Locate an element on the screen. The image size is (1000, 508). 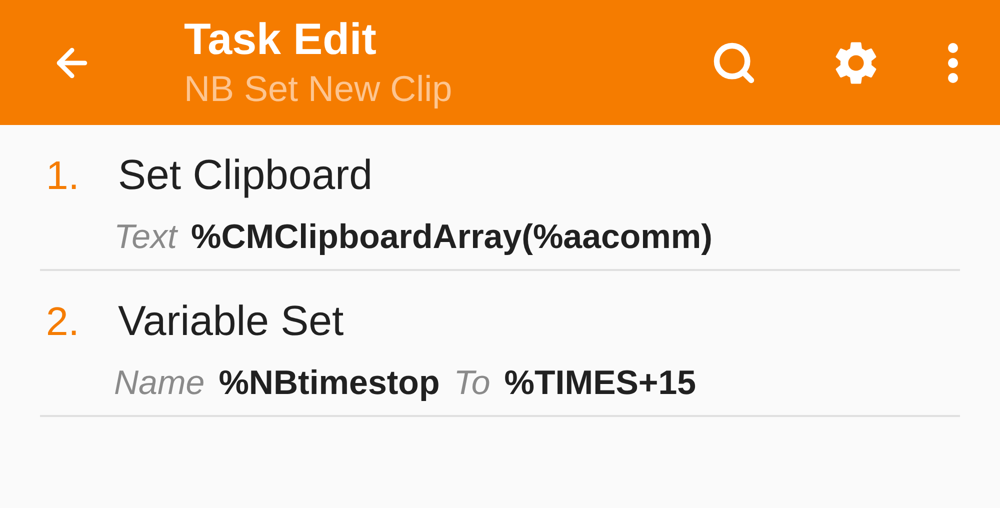
action-name: Variable Set is located at coordinates (231, 321).